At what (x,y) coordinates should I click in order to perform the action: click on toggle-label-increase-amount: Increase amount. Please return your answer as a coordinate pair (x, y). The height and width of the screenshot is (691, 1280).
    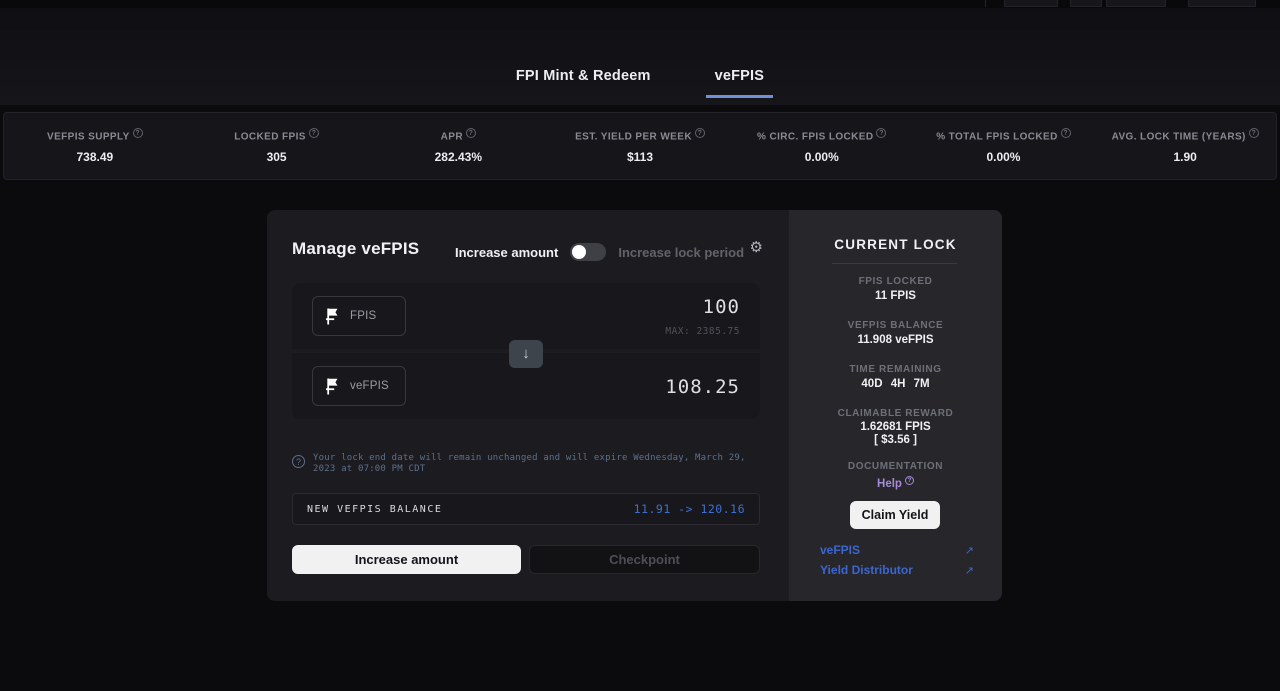
    Looking at the image, I should click on (506, 252).